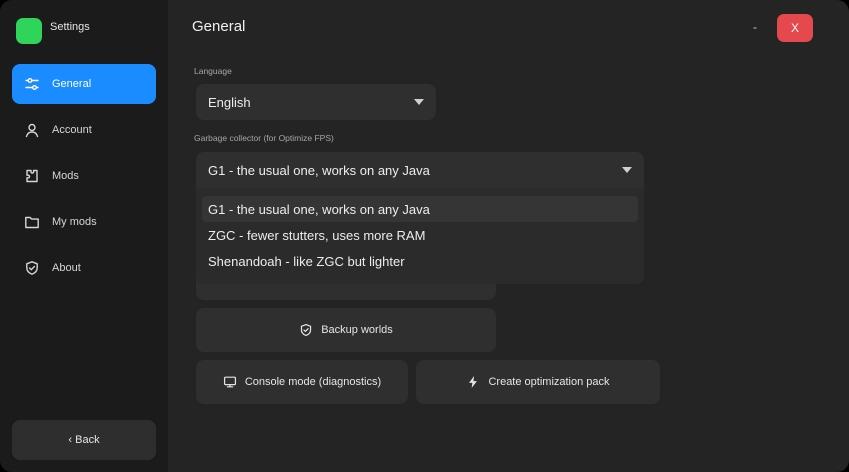 The image size is (849, 472). What do you see at coordinates (70, 27) in the screenshot?
I see `app-title: Settings` at bounding box center [70, 27].